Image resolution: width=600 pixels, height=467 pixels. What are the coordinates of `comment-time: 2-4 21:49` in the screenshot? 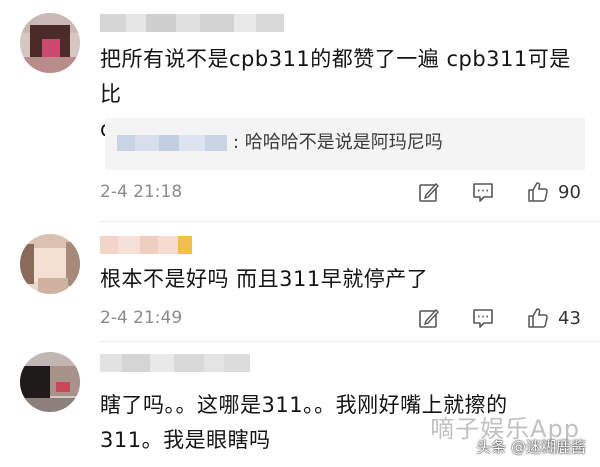 It's located at (141, 318).